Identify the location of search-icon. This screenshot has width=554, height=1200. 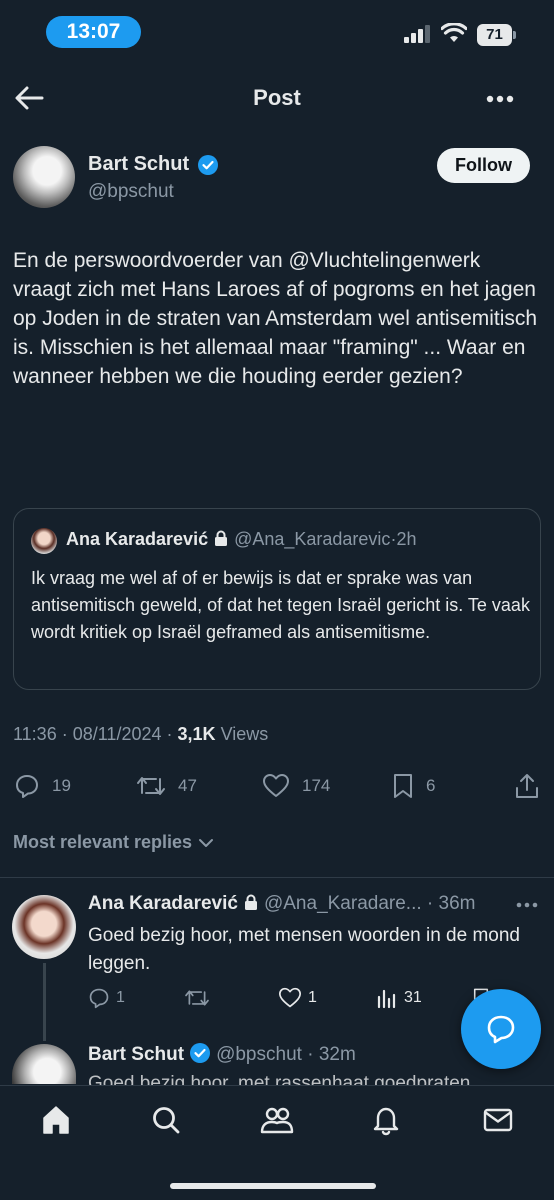
(166, 1120).